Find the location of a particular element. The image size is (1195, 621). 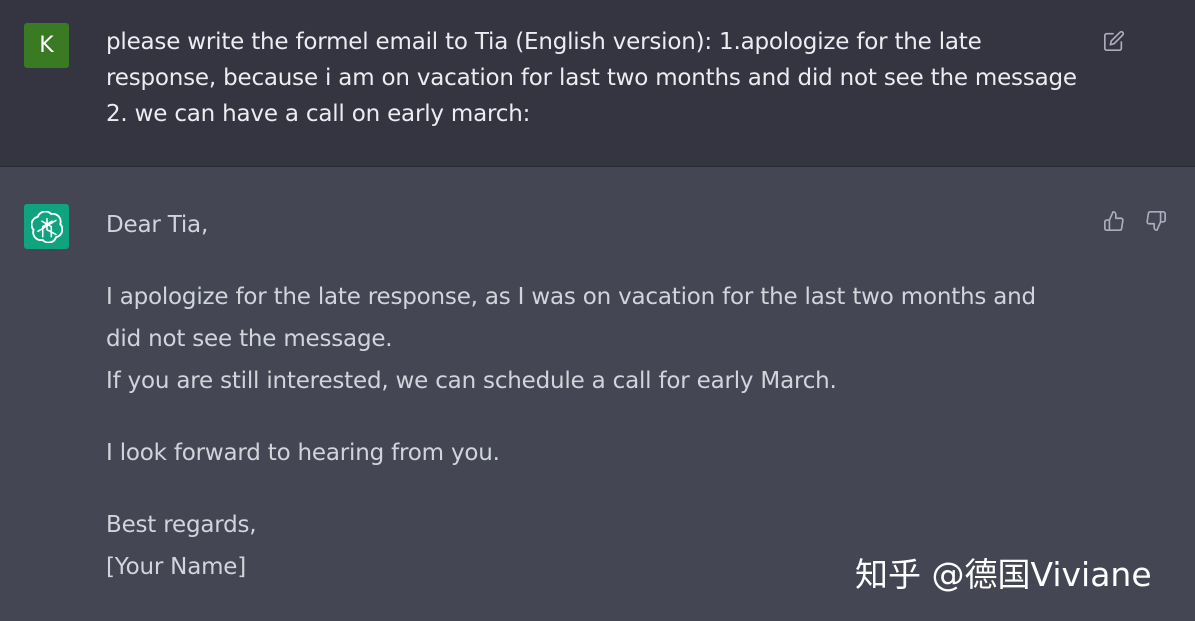

closing-line: Best regards, is located at coordinates (181, 525).